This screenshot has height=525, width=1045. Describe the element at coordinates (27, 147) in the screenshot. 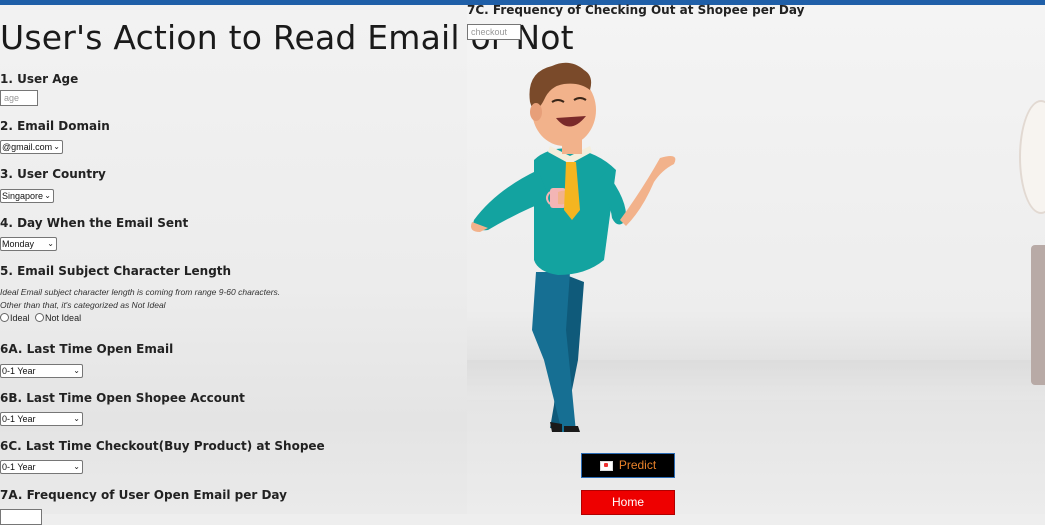

I see `email-domain-value: @gmail.com` at that location.